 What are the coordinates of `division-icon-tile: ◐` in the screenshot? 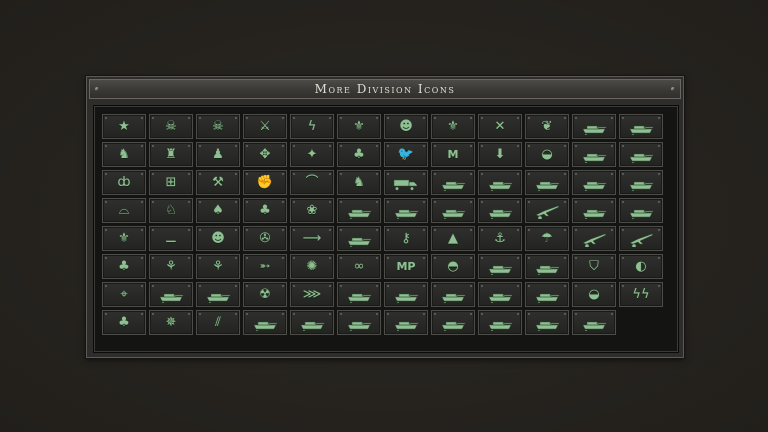 It's located at (641, 266).